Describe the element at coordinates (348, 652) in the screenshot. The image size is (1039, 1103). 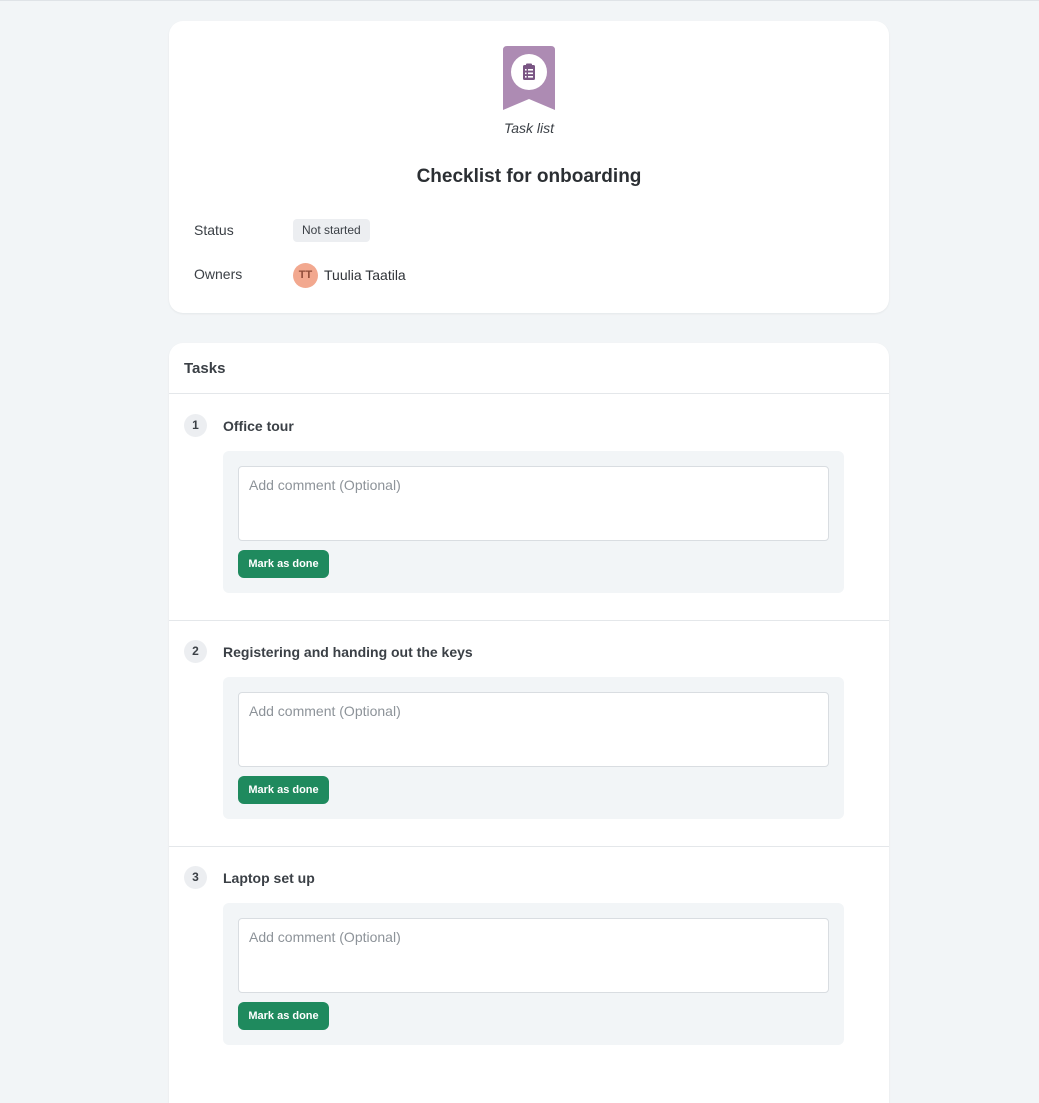
I see `task-title: Registering and handing out the keys` at that location.